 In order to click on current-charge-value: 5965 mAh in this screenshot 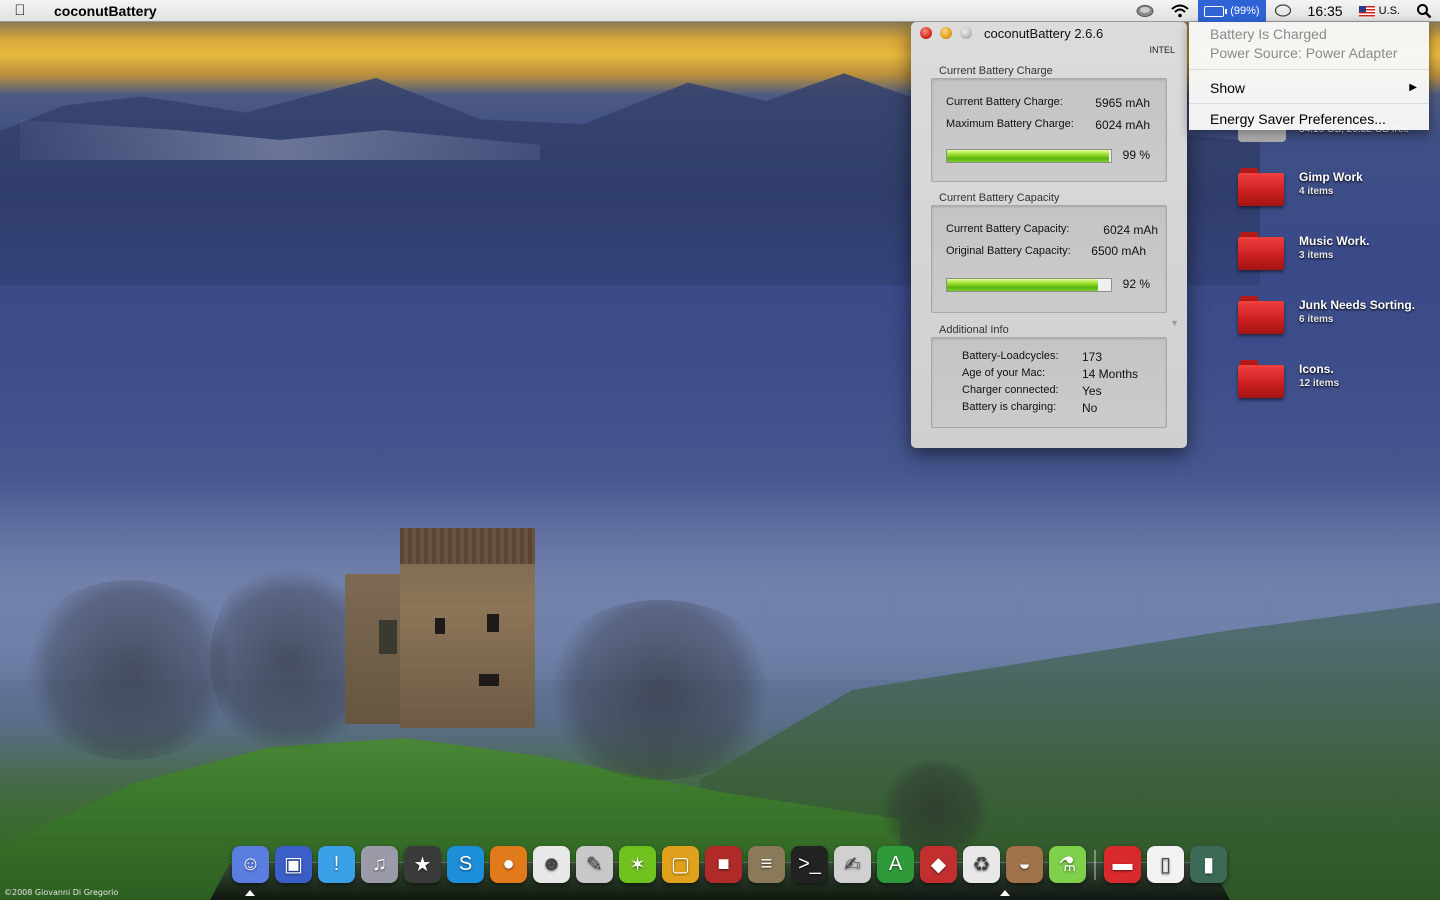, I will do `click(1122, 103)`.